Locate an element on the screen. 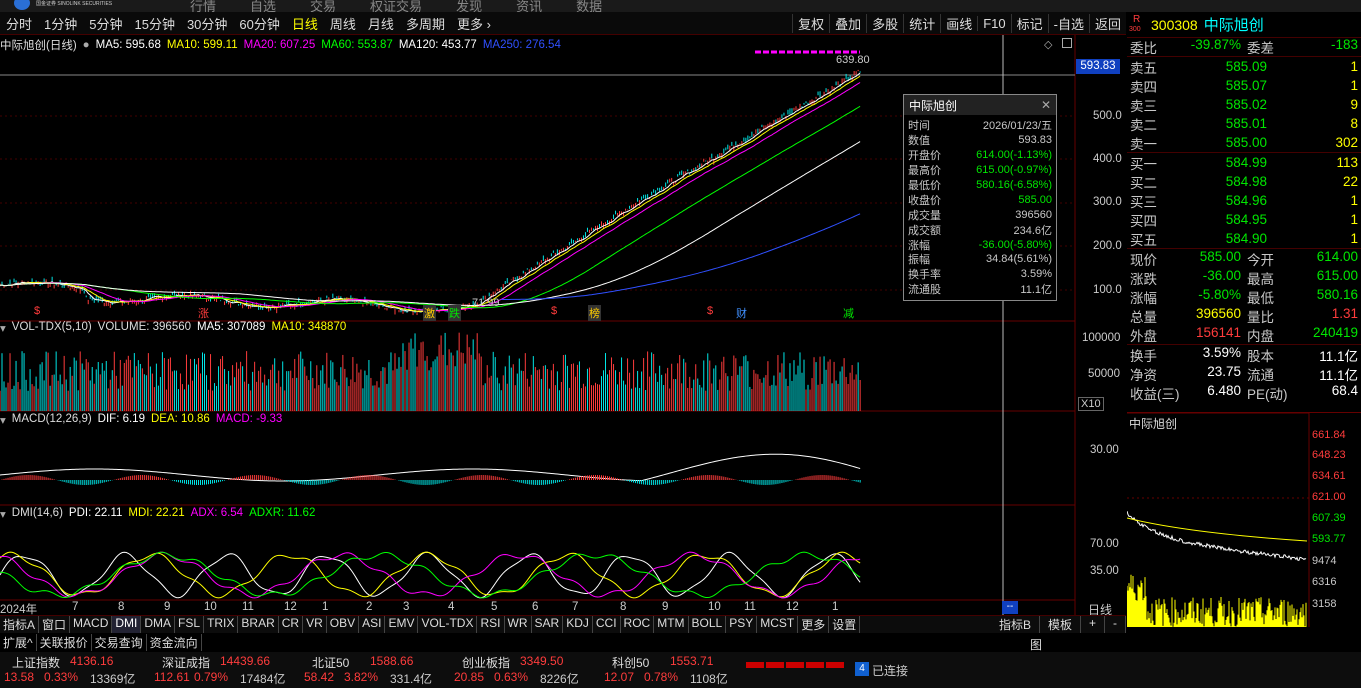  indicator-tab-10: OBV is located at coordinates (343, 624).